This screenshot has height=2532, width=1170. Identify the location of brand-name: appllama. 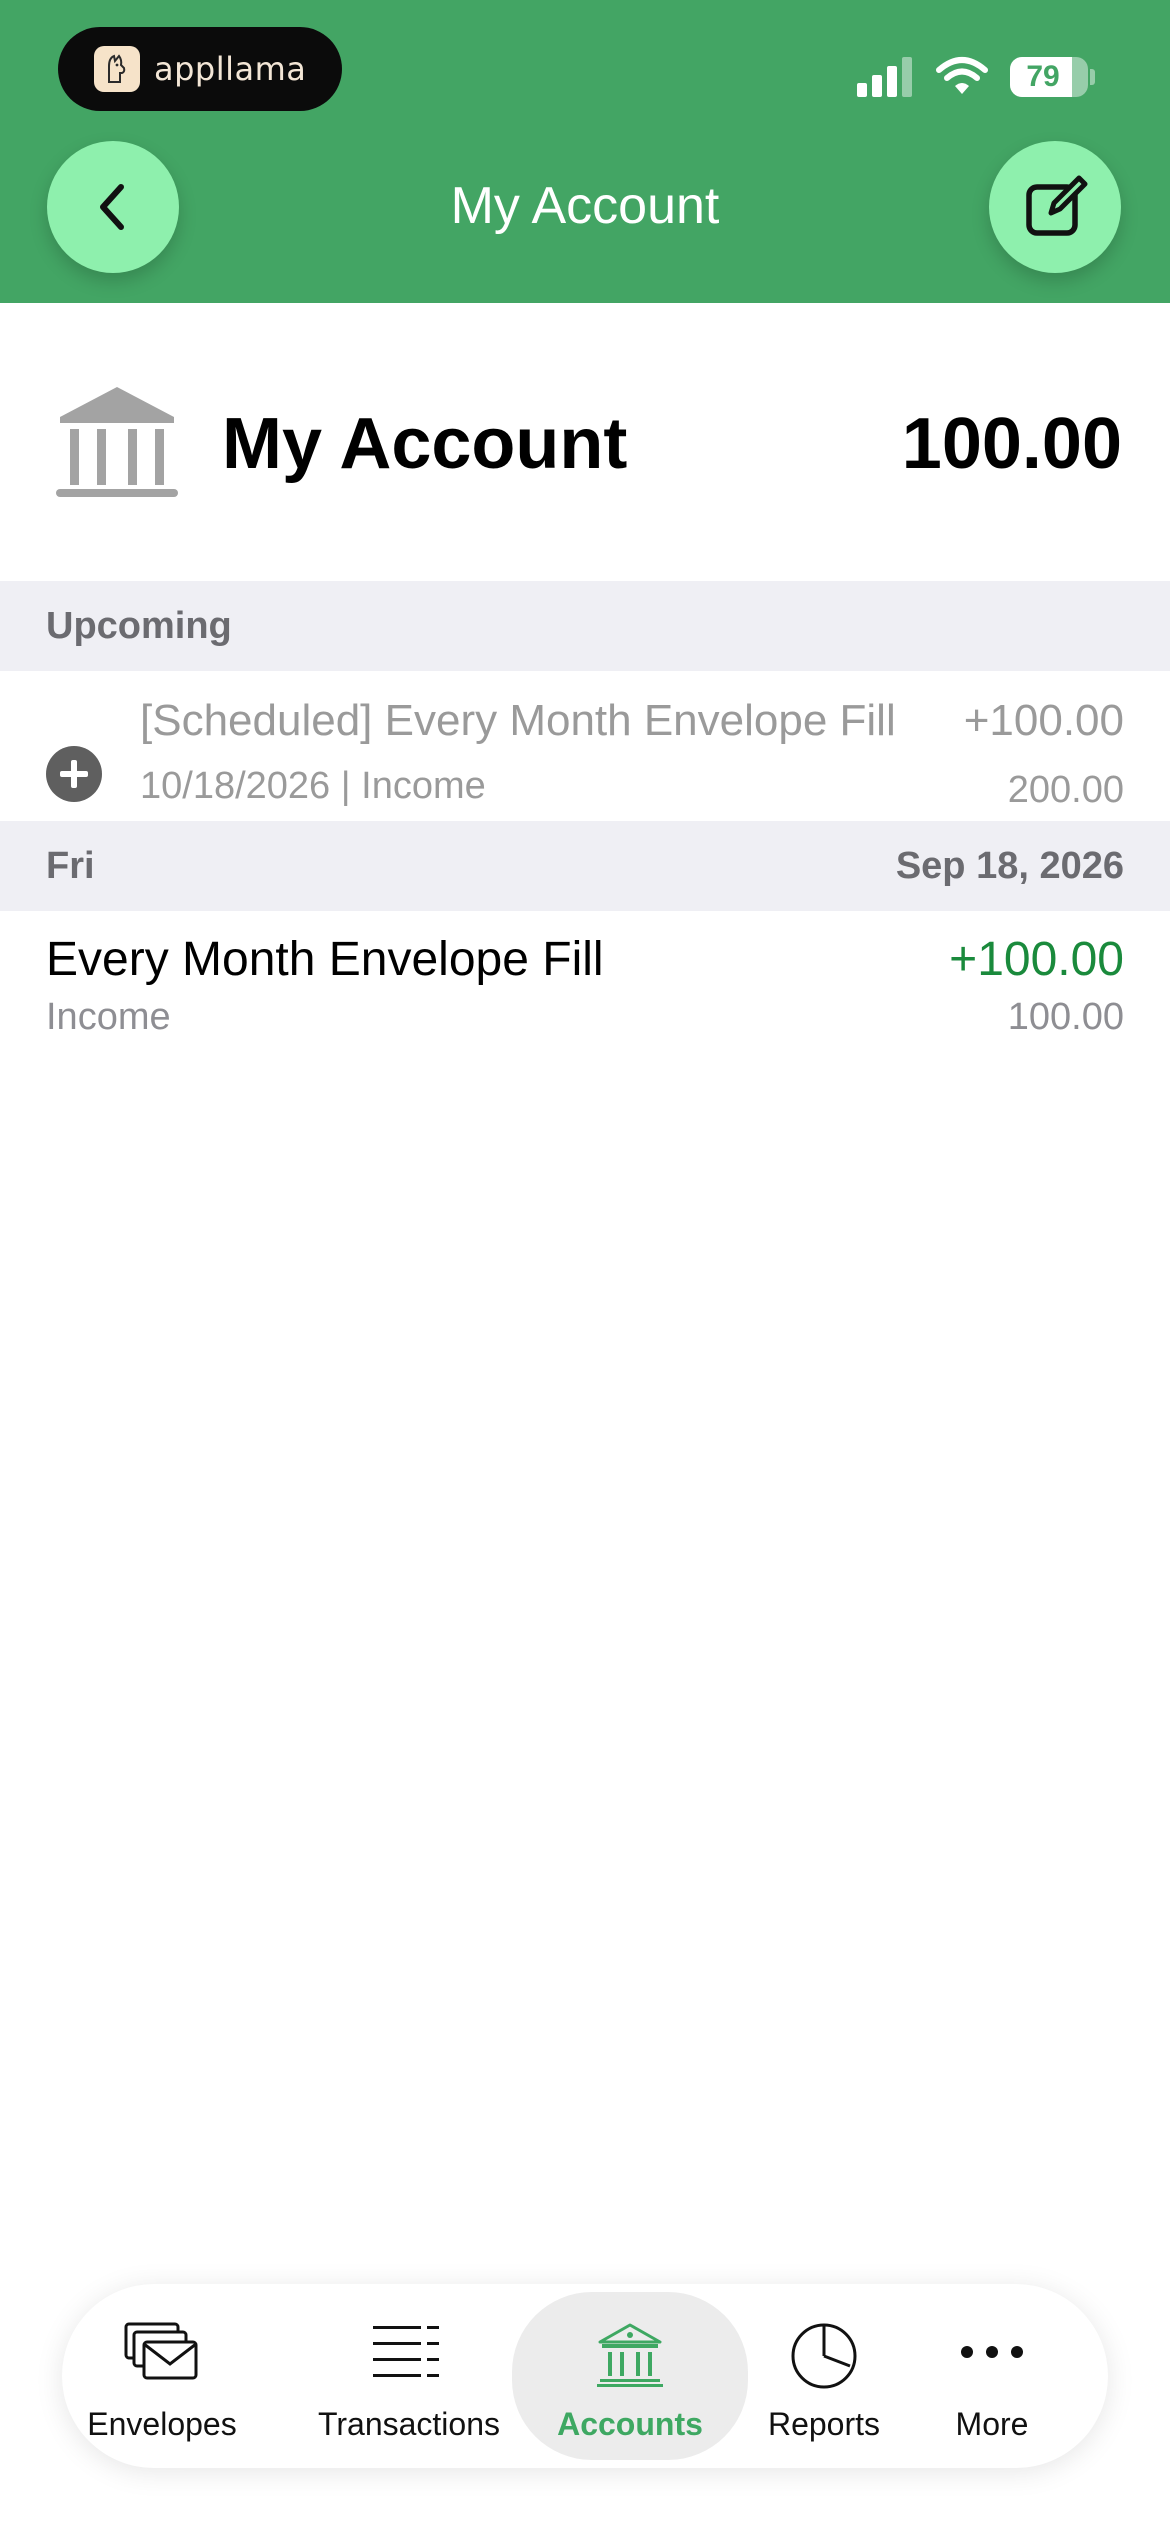
(230, 69).